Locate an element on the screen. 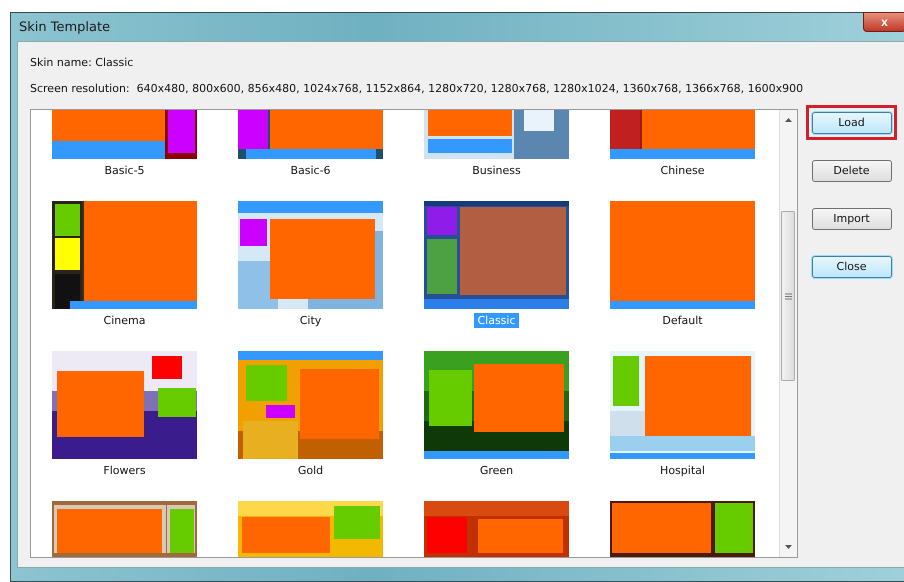 Image resolution: width=904 pixels, height=582 pixels. grip-icon is located at coordinates (788, 296).